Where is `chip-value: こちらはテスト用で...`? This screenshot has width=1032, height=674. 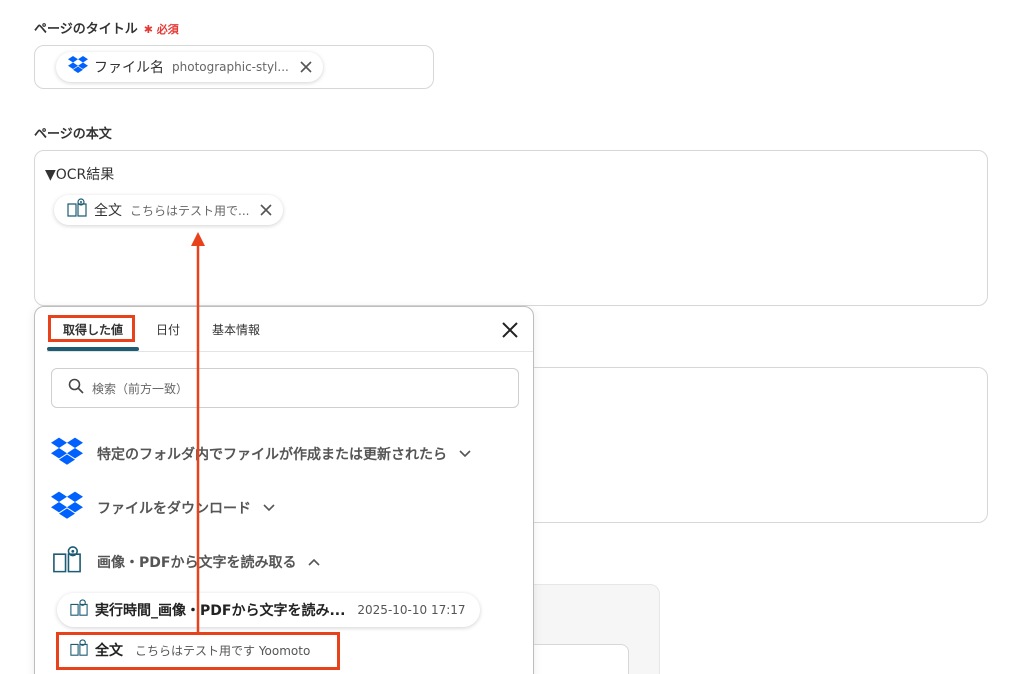
chip-value: こちらはテスト用で... is located at coordinates (190, 210).